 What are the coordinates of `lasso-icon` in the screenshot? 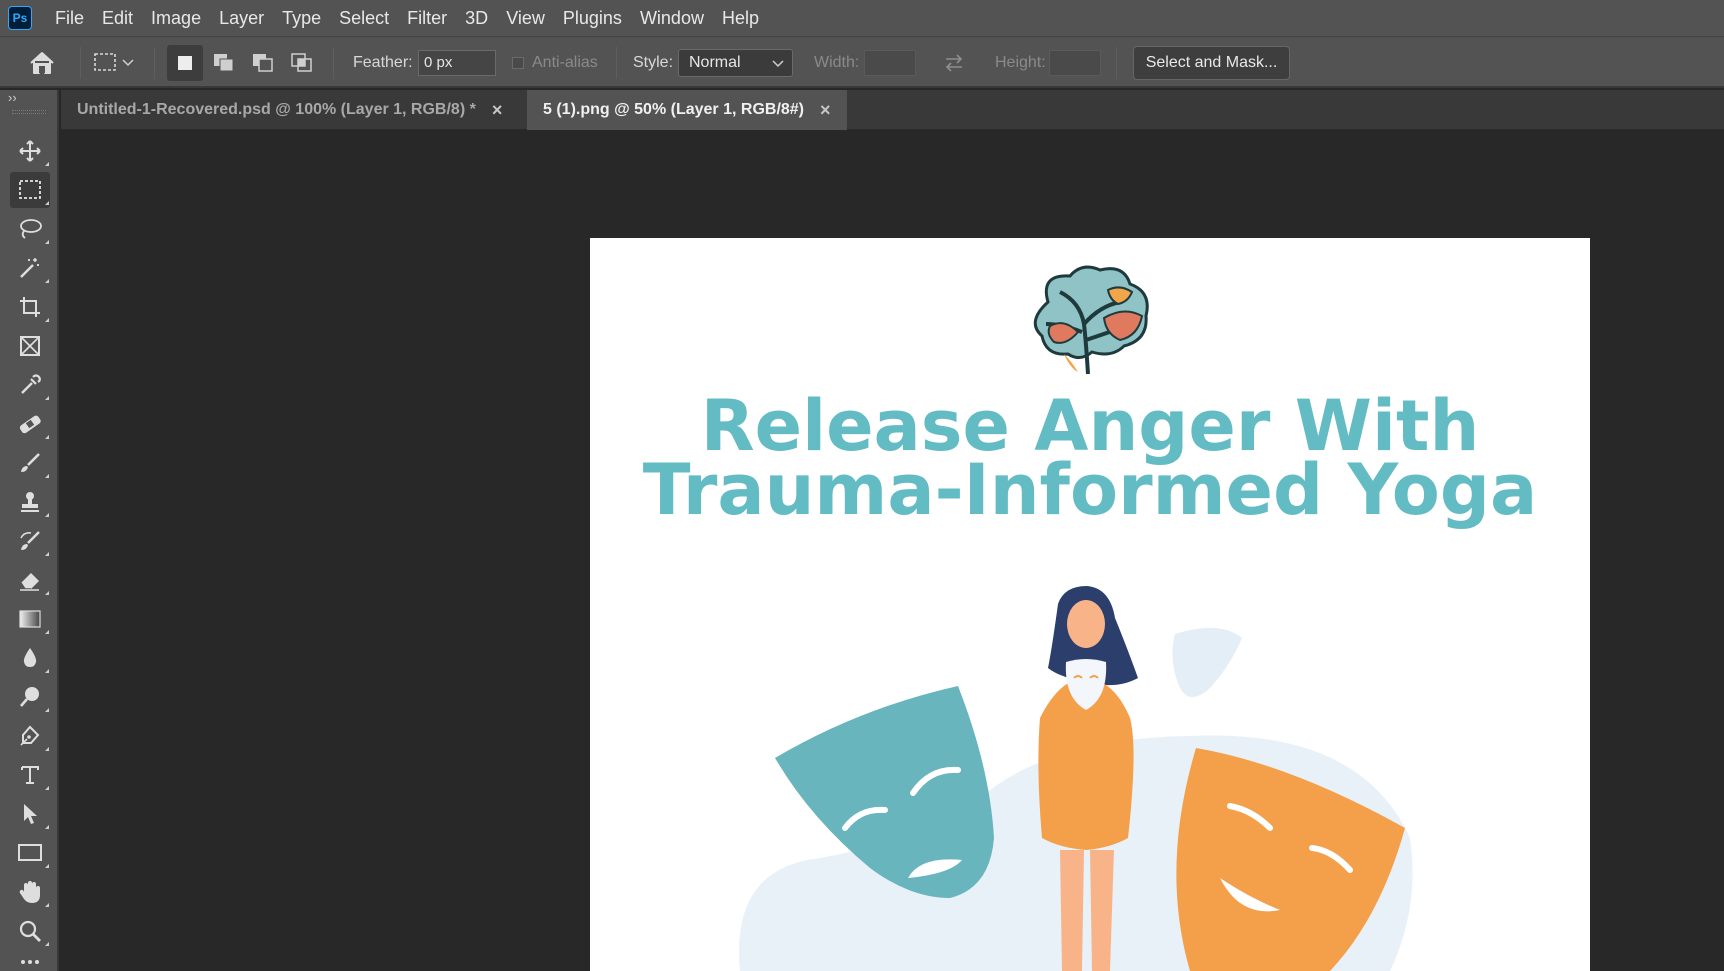 It's located at (31, 229).